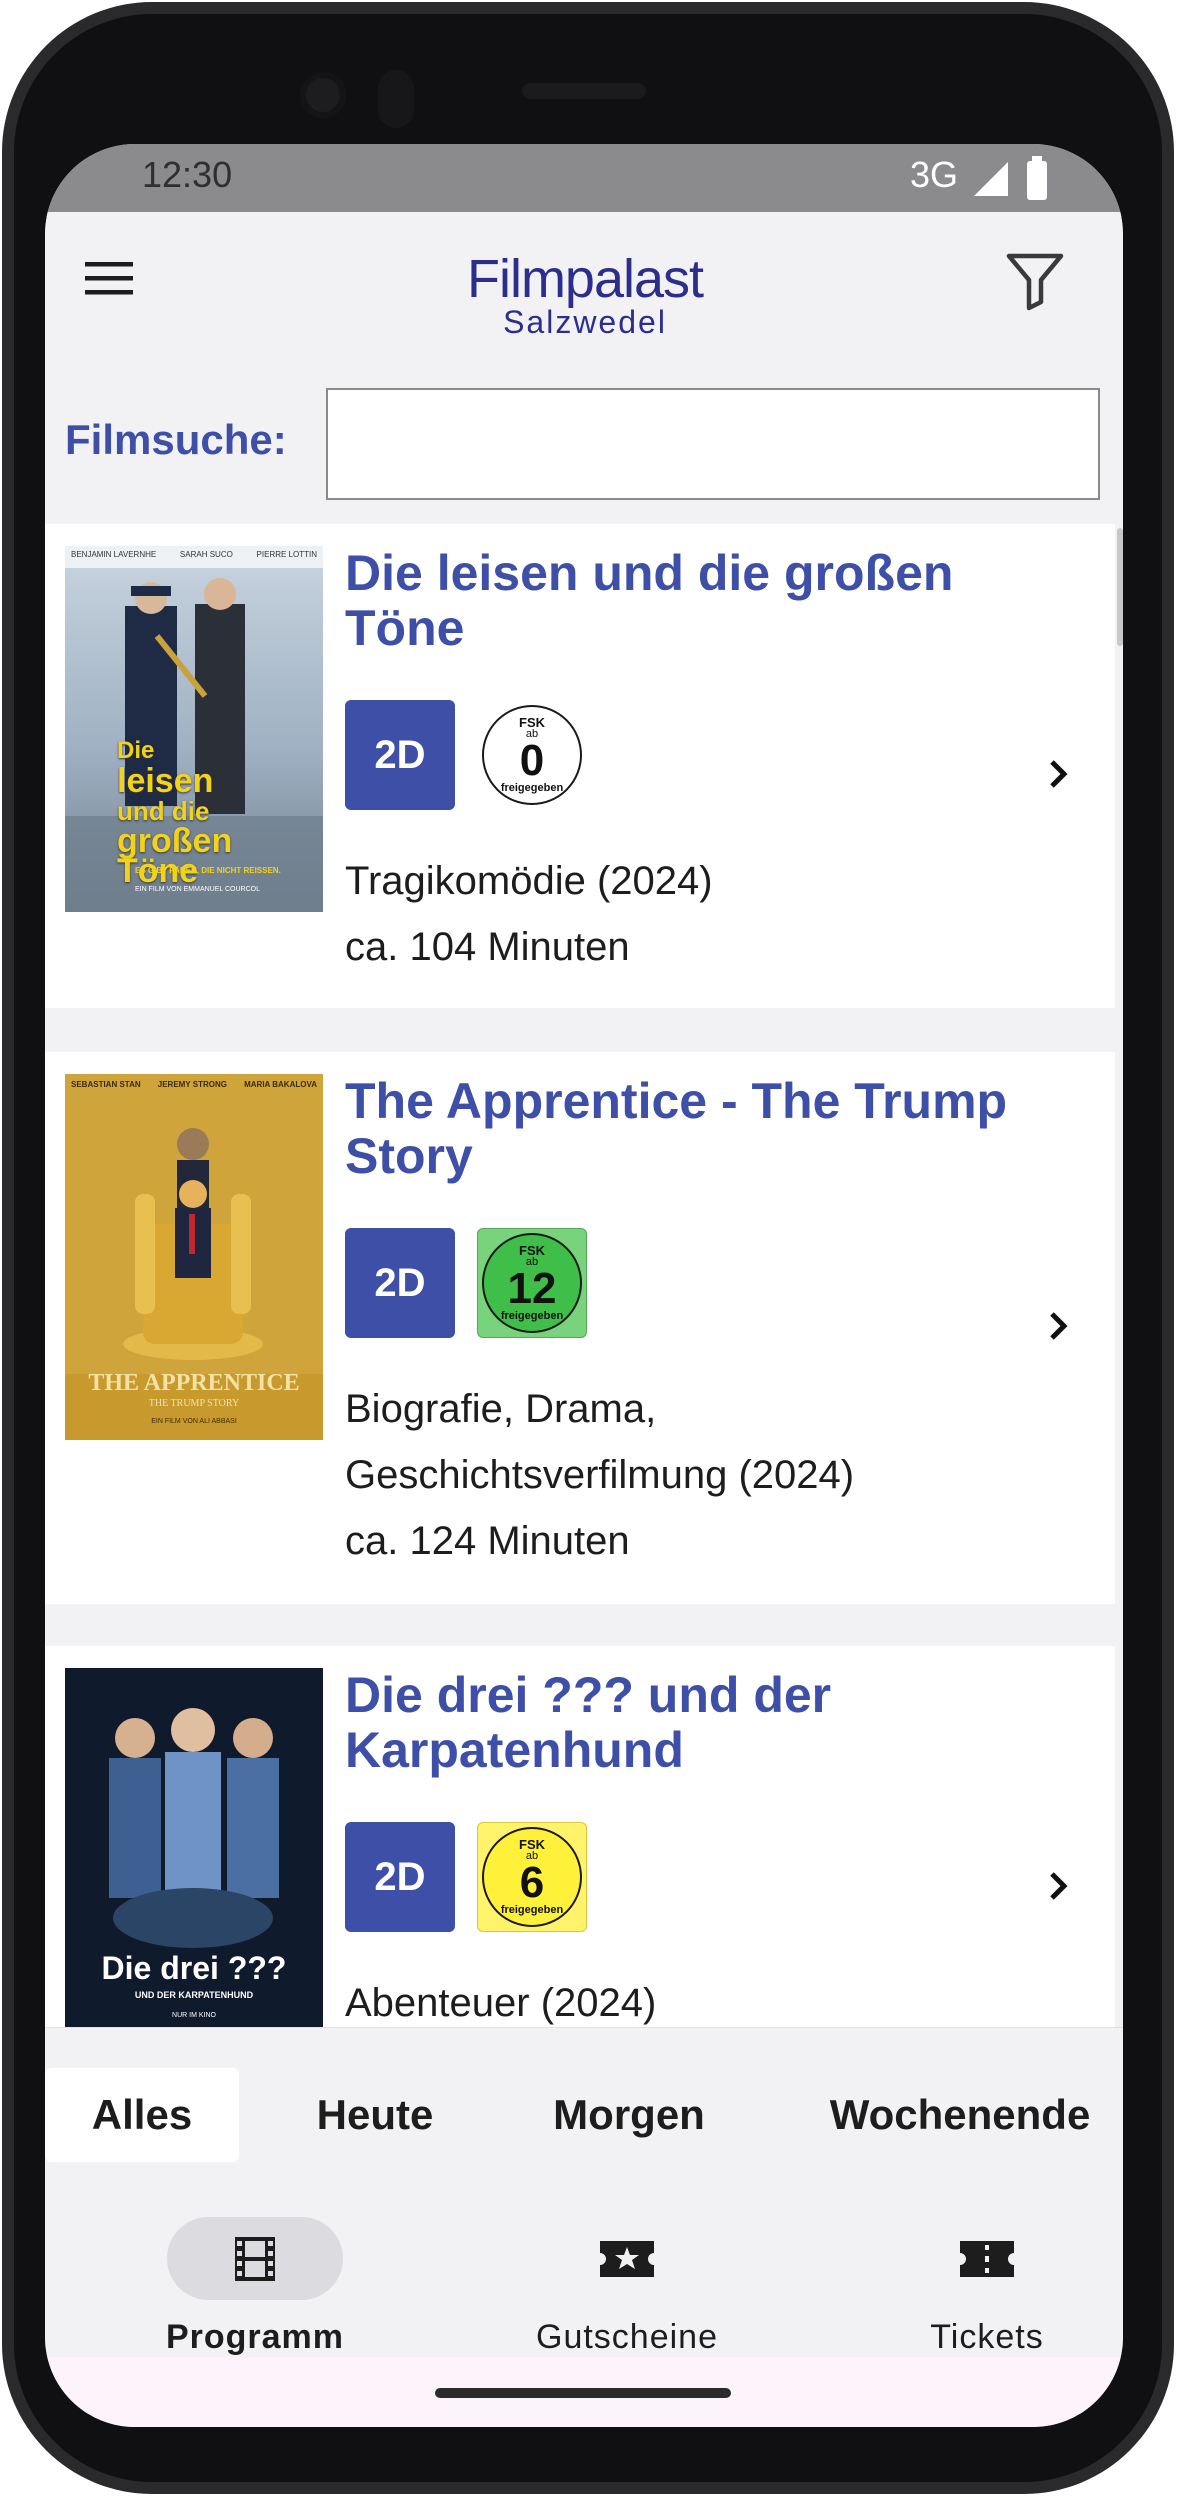 This screenshot has width=1178, height=2496. I want to click on earpiece-speaker, so click(584, 91).